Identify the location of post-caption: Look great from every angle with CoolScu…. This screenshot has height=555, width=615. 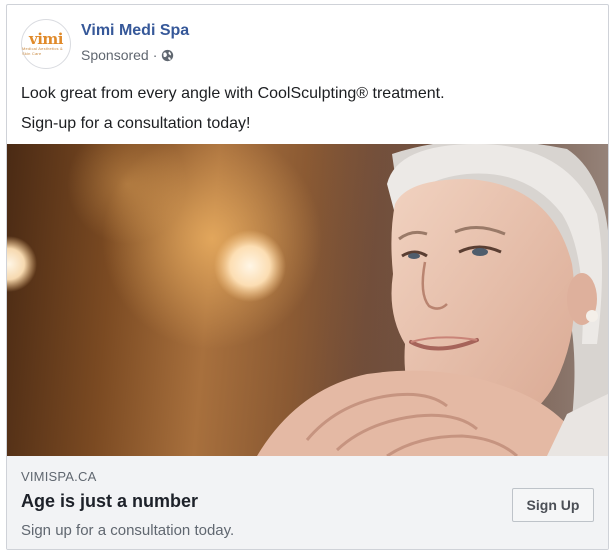
(308, 109).